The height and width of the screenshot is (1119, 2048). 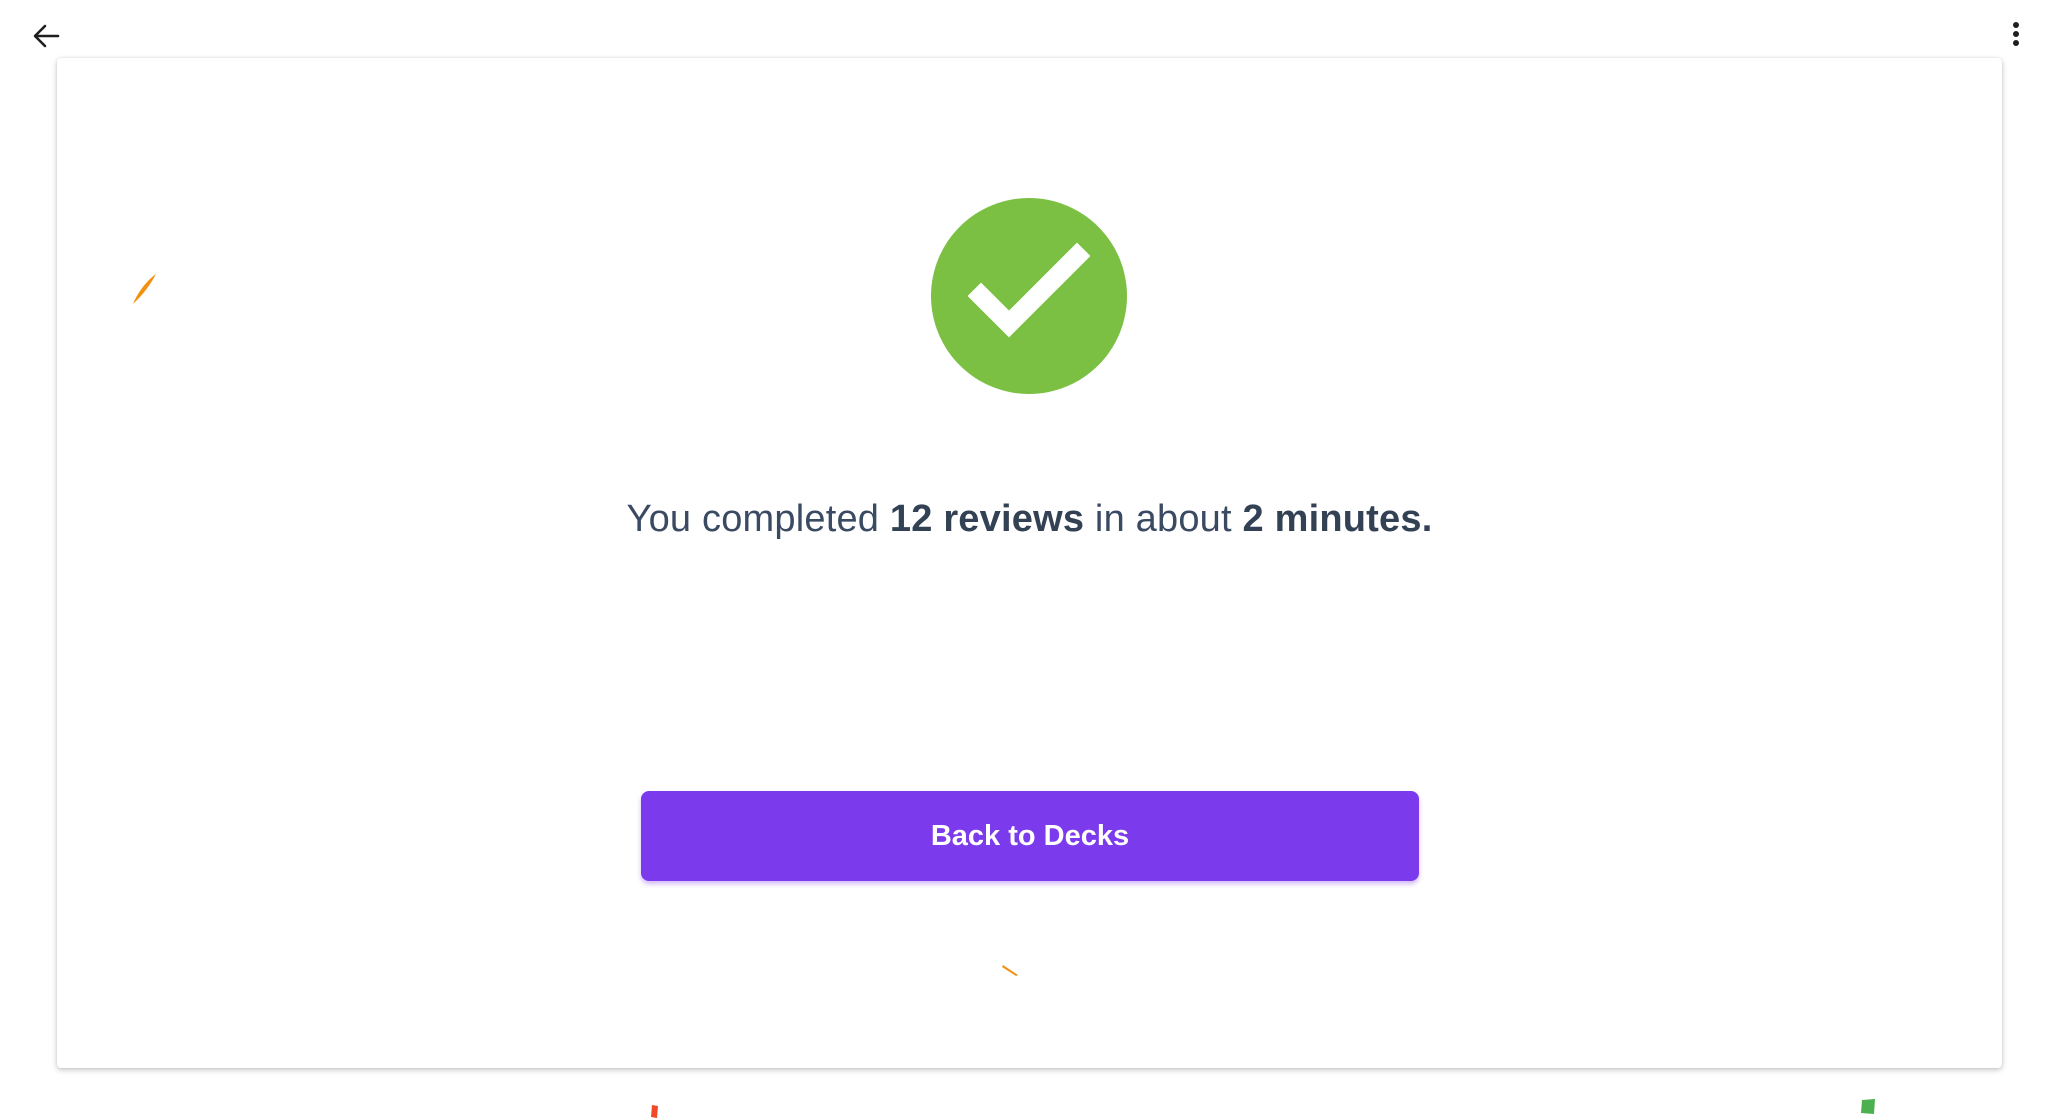 I want to click on back-button, so click(x=46, y=36).